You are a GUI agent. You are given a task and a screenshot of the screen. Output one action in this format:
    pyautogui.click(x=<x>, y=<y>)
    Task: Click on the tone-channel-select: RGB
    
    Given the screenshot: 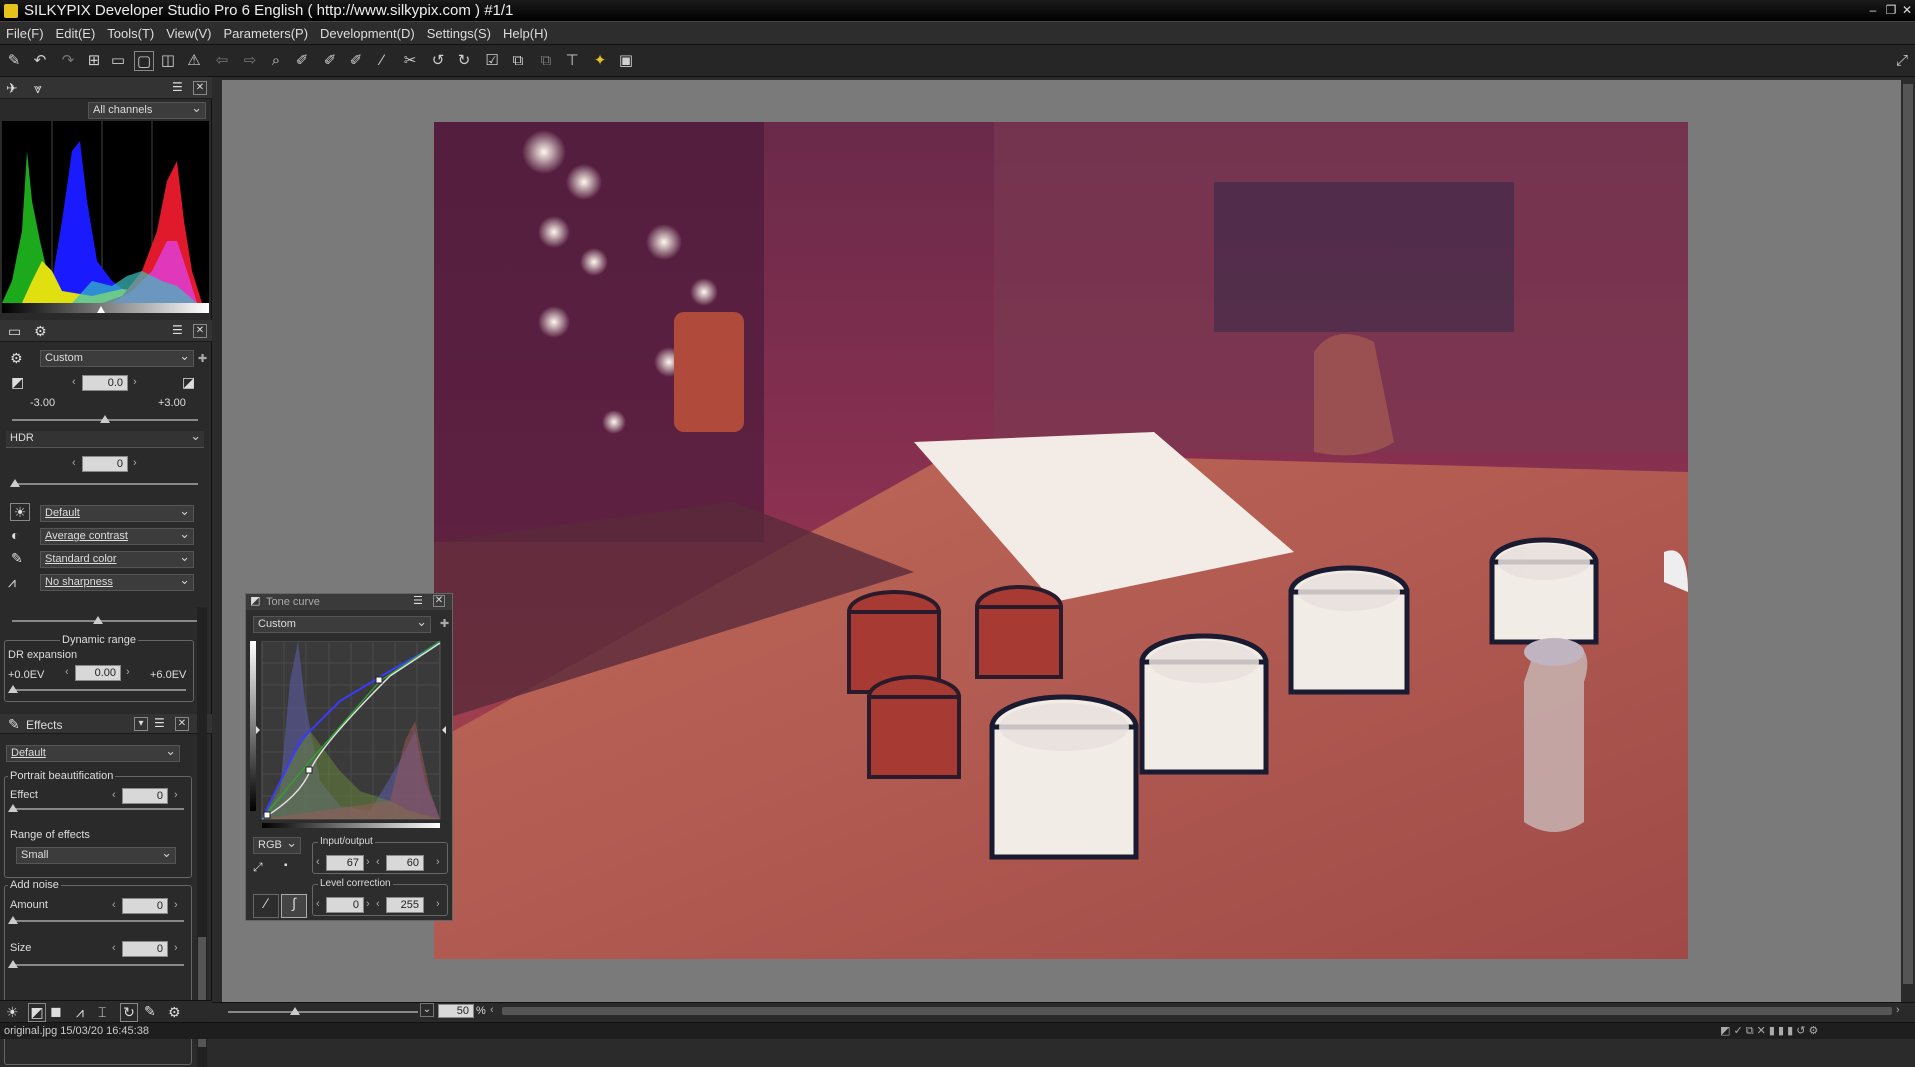 What is the action you would take?
    pyautogui.click(x=277, y=844)
    